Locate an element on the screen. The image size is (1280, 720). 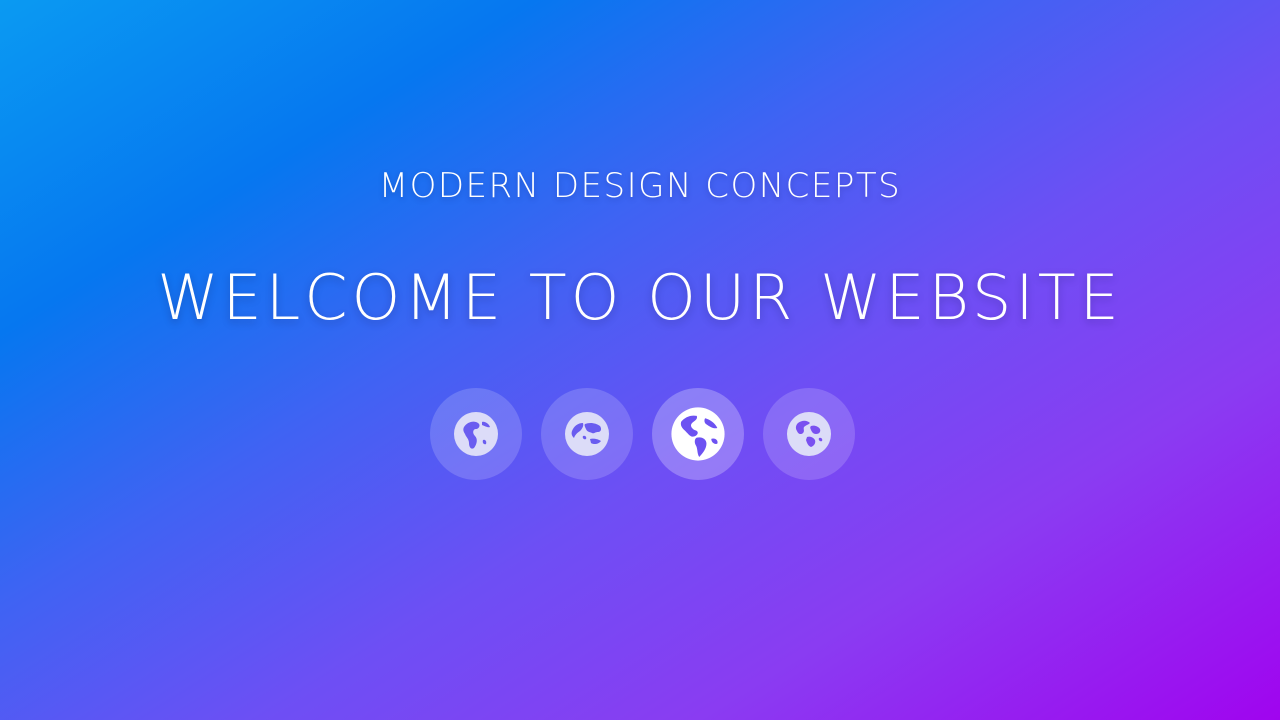
globe-asia-icon is located at coordinates (587, 434).